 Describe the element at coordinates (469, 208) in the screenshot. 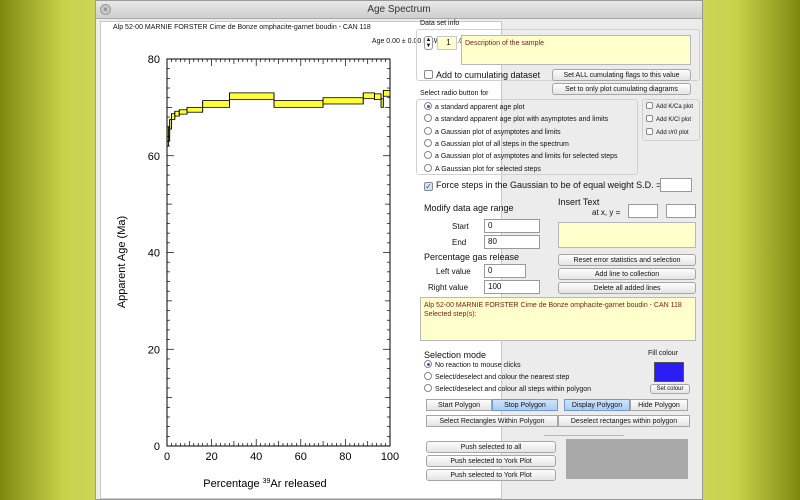

I see `age-range-heading: Modify data age range` at that location.